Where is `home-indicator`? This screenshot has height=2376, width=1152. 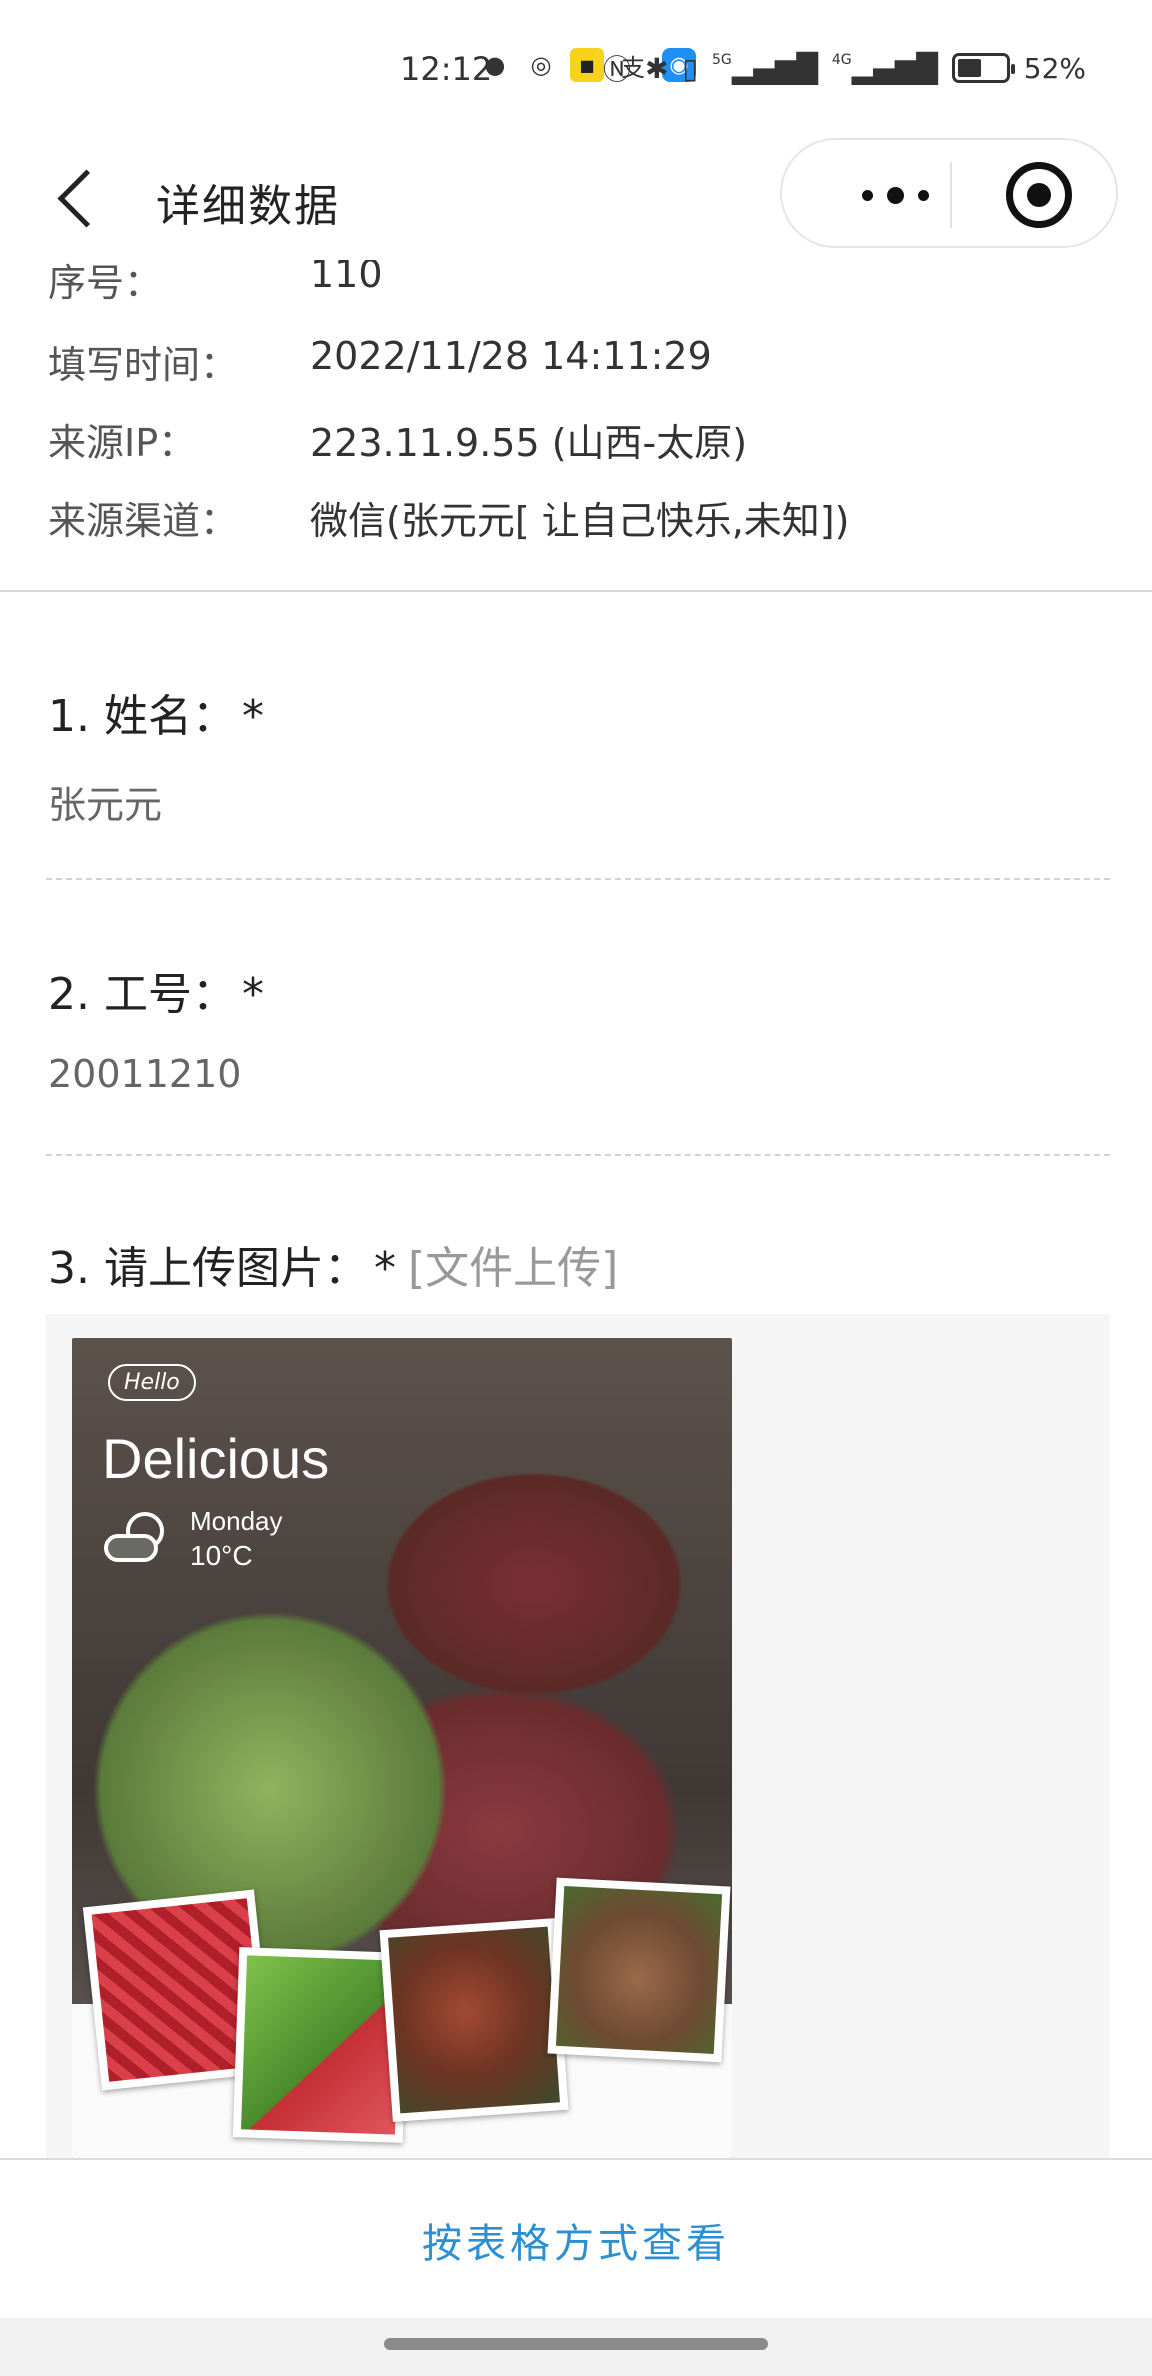 home-indicator is located at coordinates (576, 2344).